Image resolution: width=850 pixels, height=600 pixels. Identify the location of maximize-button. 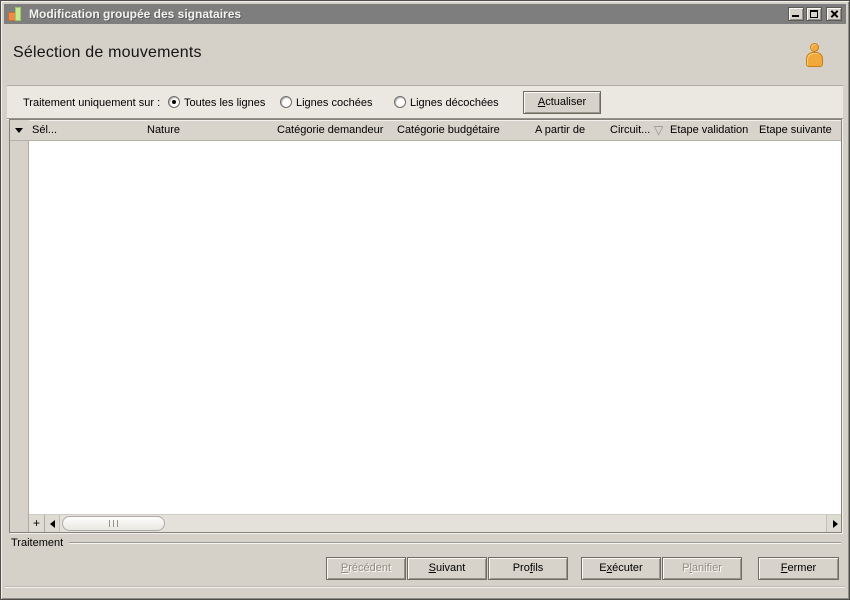
(814, 14).